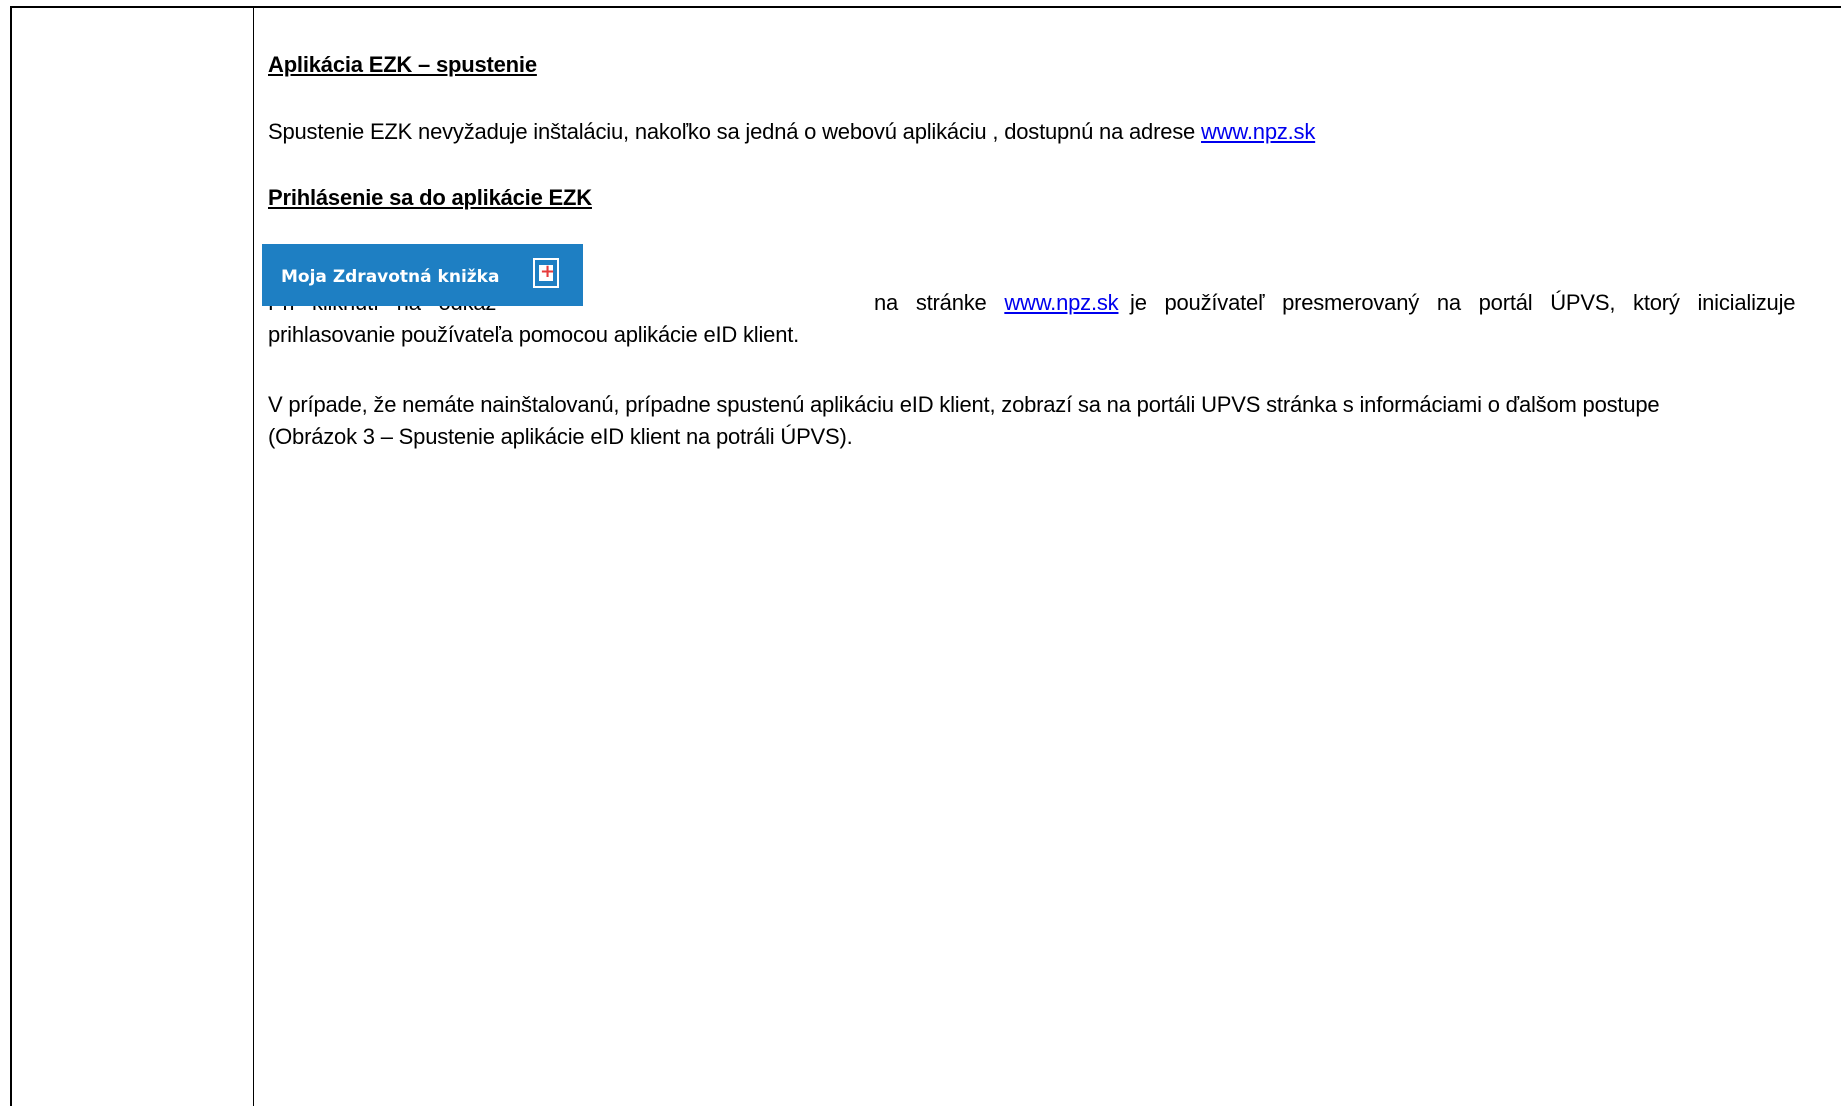 The width and height of the screenshot is (1841, 1106). Describe the element at coordinates (546, 273) in the screenshot. I see `health-book-icon: +` at that location.